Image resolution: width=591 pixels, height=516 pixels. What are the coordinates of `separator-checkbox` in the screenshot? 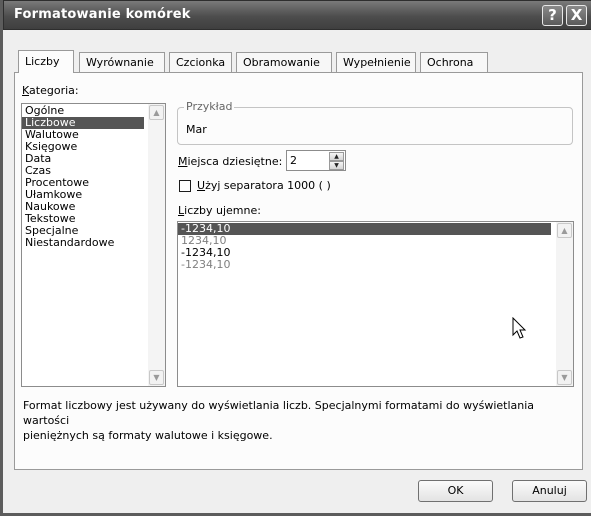 It's located at (185, 186).